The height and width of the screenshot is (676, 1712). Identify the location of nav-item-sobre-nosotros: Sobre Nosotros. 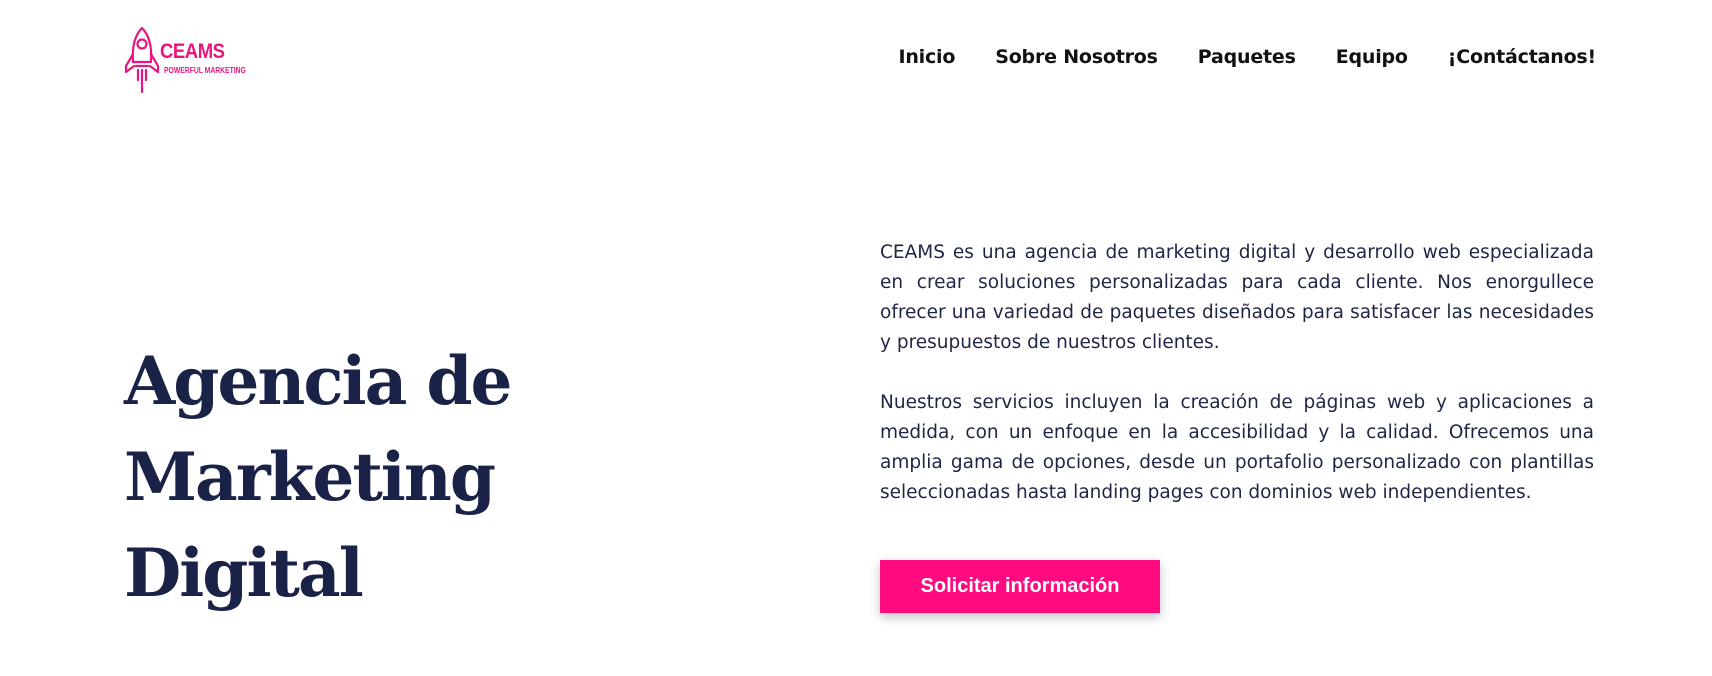
(1076, 57).